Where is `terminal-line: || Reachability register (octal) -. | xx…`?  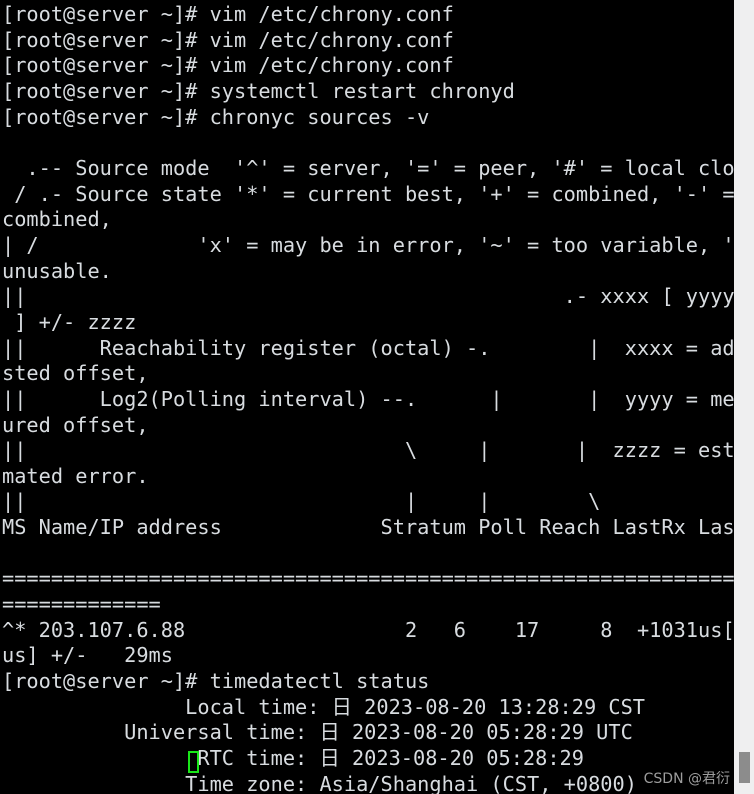
terminal-line: || Reachability register (octal) -. | xx… is located at coordinates (378, 347).